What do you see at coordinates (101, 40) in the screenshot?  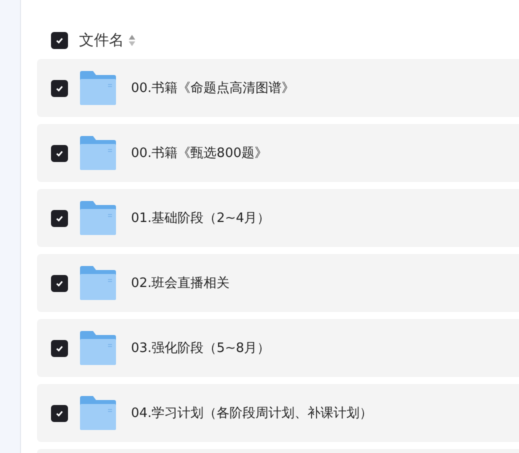 I see `column-header: 文件名` at bounding box center [101, 40].